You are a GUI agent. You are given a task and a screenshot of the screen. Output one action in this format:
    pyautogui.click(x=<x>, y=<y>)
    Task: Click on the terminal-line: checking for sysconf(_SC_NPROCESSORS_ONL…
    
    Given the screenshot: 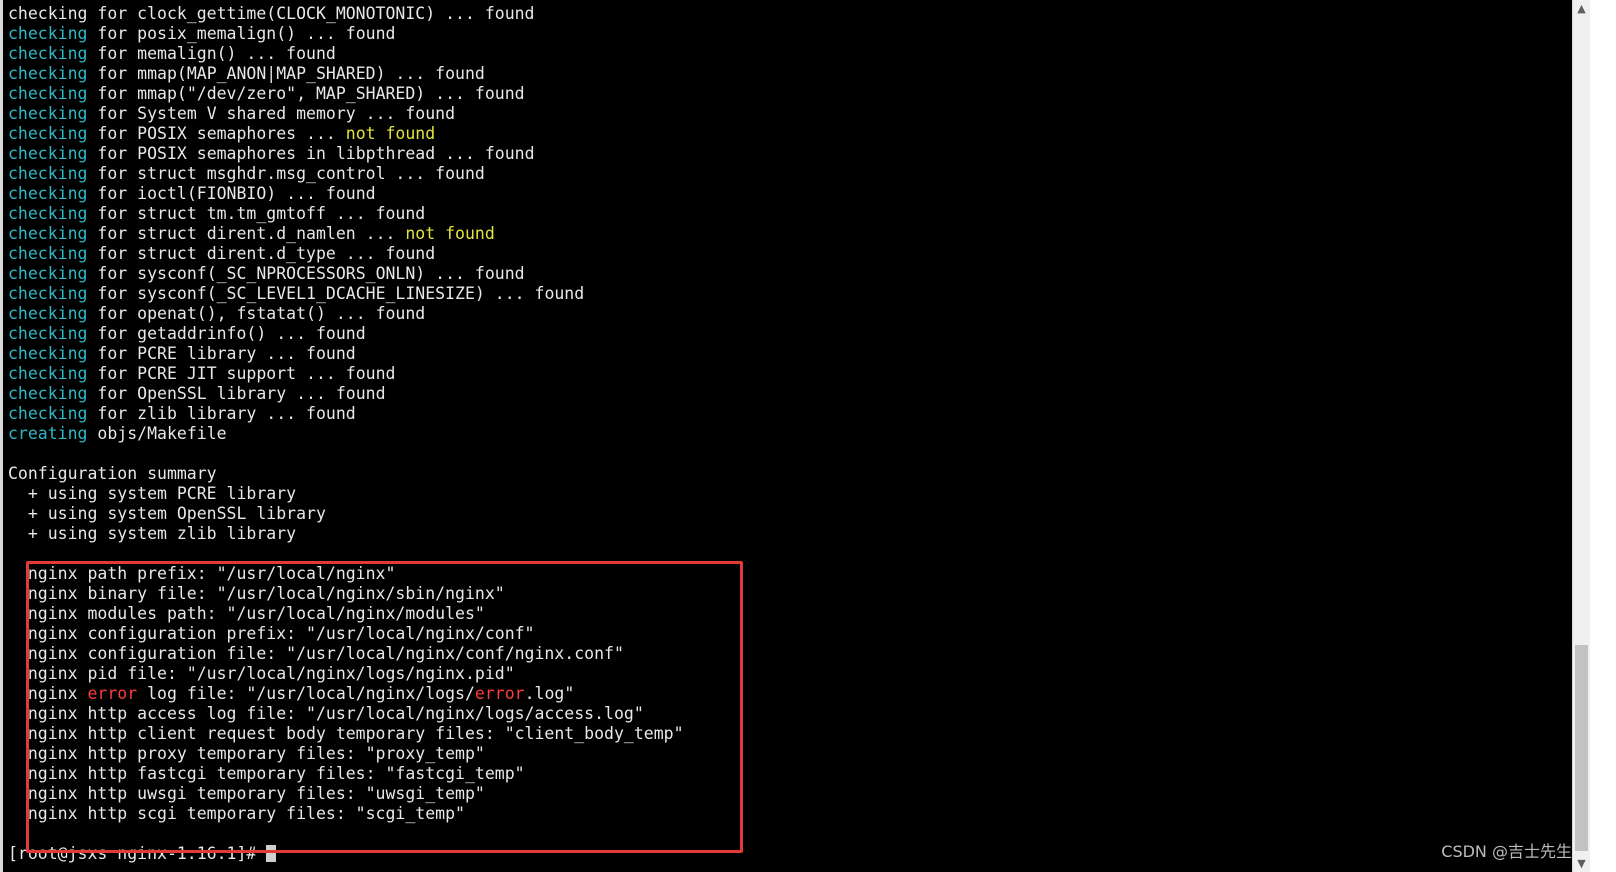 What is the action you would take?
    pyautogui.click(x=346, y=274)
    